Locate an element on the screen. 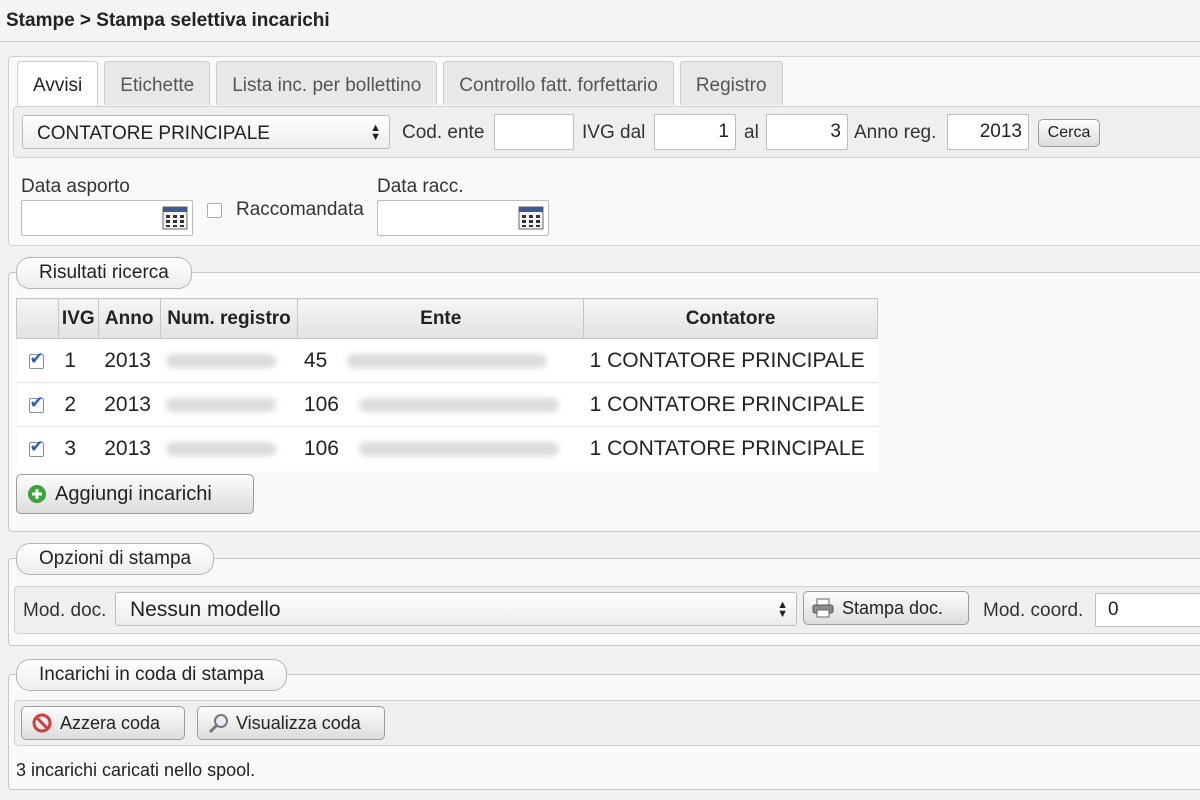 The height and width of the screenshot is (800, 1200). queue-status-text: 3 incarichi caricati nello spool. is located at coordinates (136, 770).